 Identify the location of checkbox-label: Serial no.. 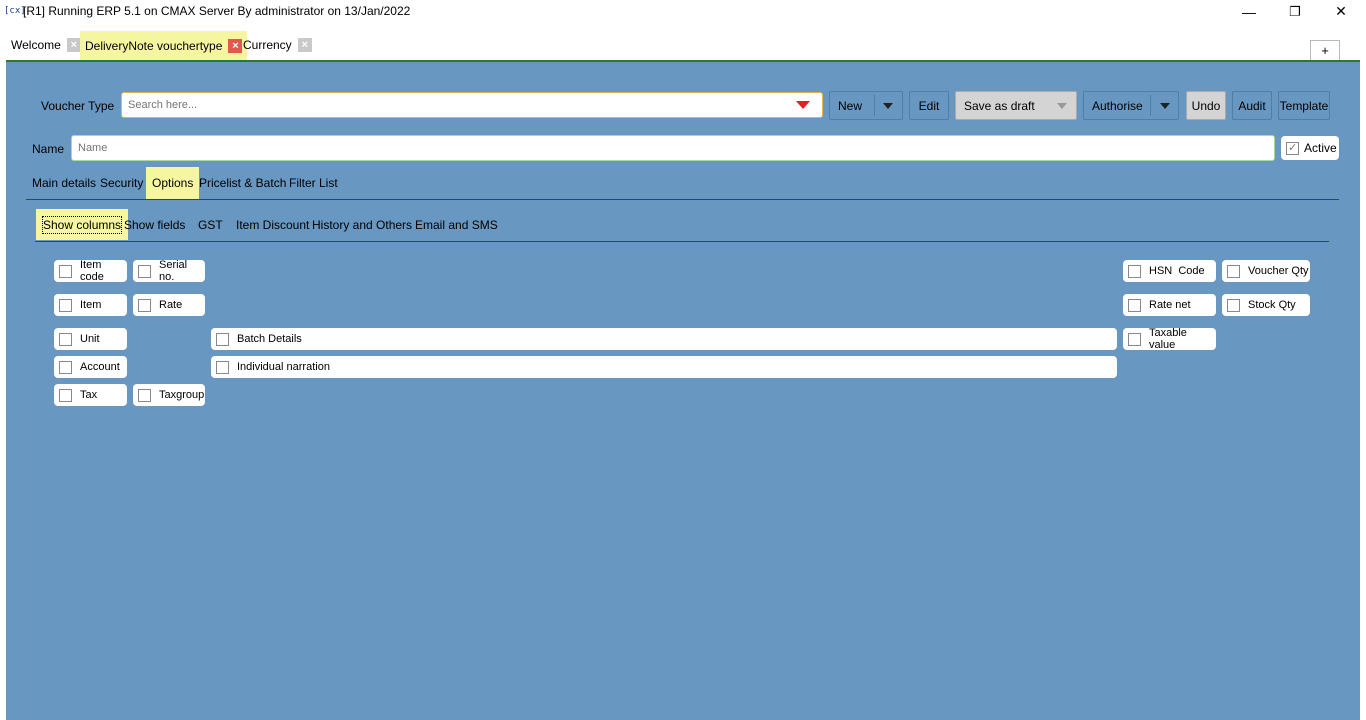
(173, 271).